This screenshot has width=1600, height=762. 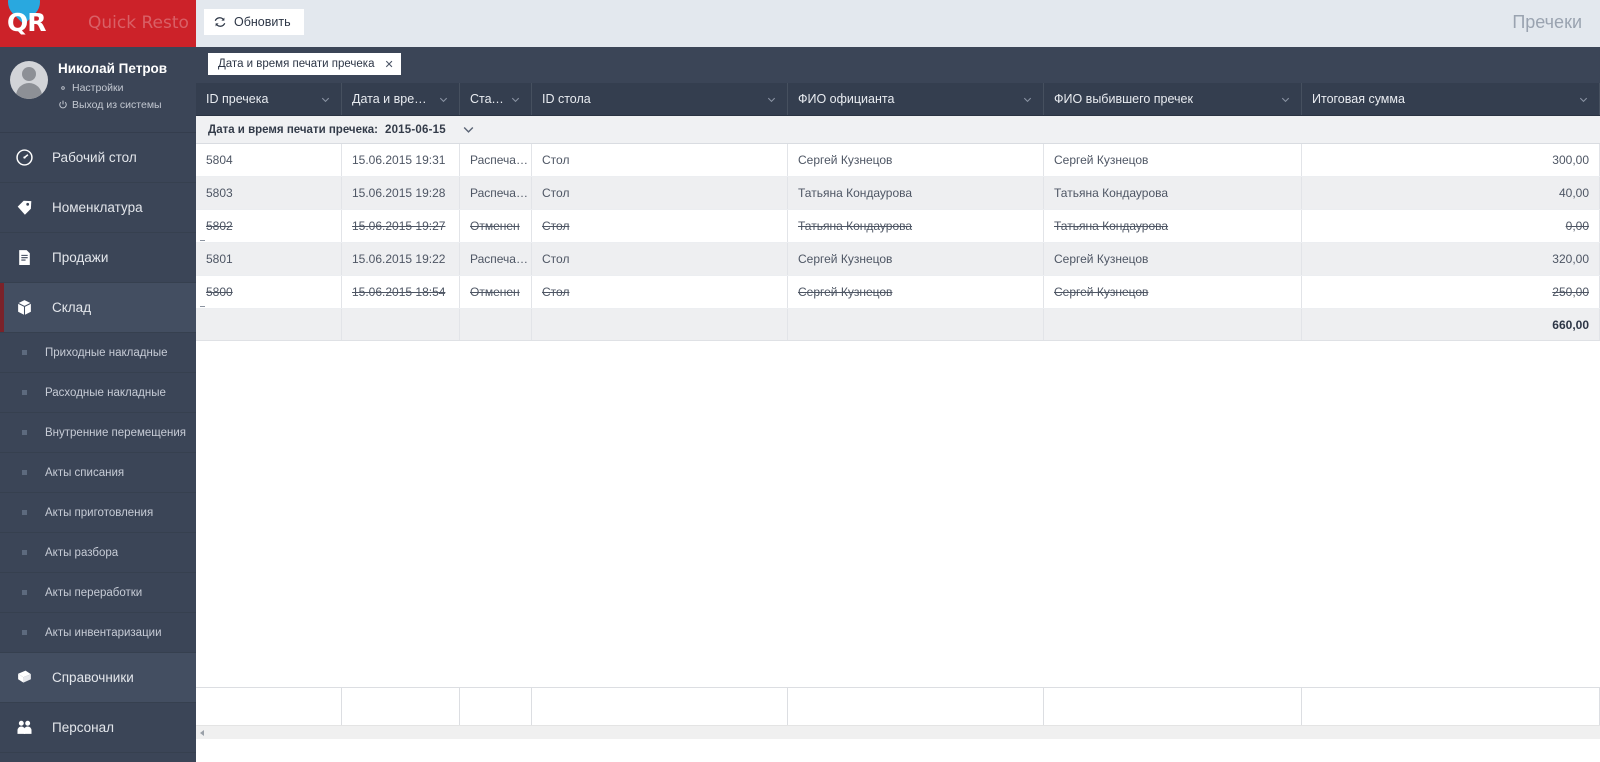 What do you see at coordinates (898, 65) in the screenshot?
I see `filter-bar: Дата и время печати пречека ✕` at bounding box center [898, 65].